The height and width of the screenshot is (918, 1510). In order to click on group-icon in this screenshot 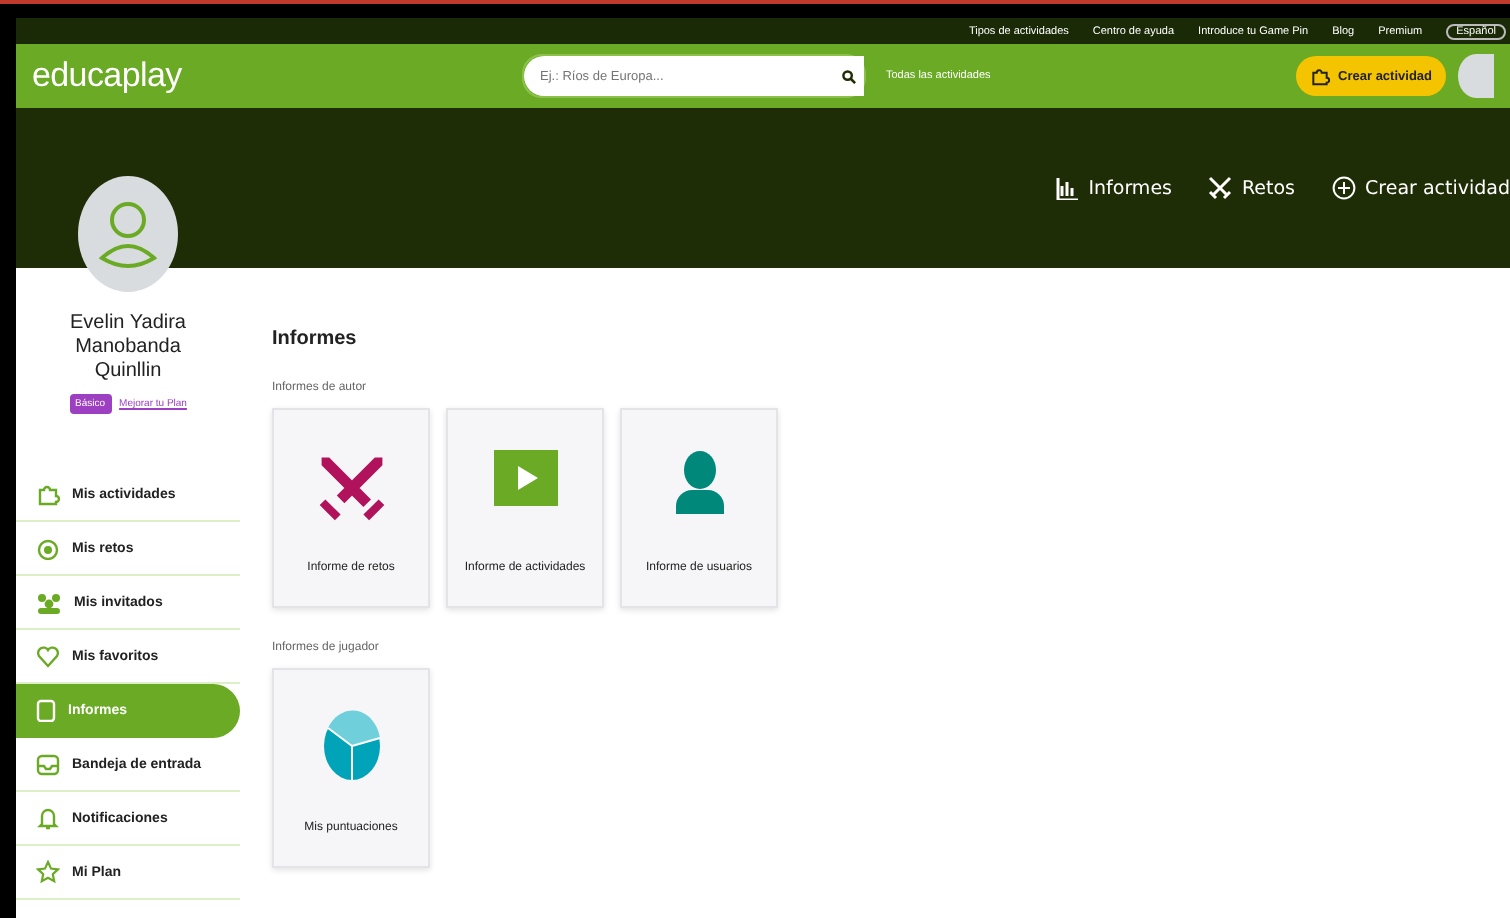, I will do `click(49, 602)`.